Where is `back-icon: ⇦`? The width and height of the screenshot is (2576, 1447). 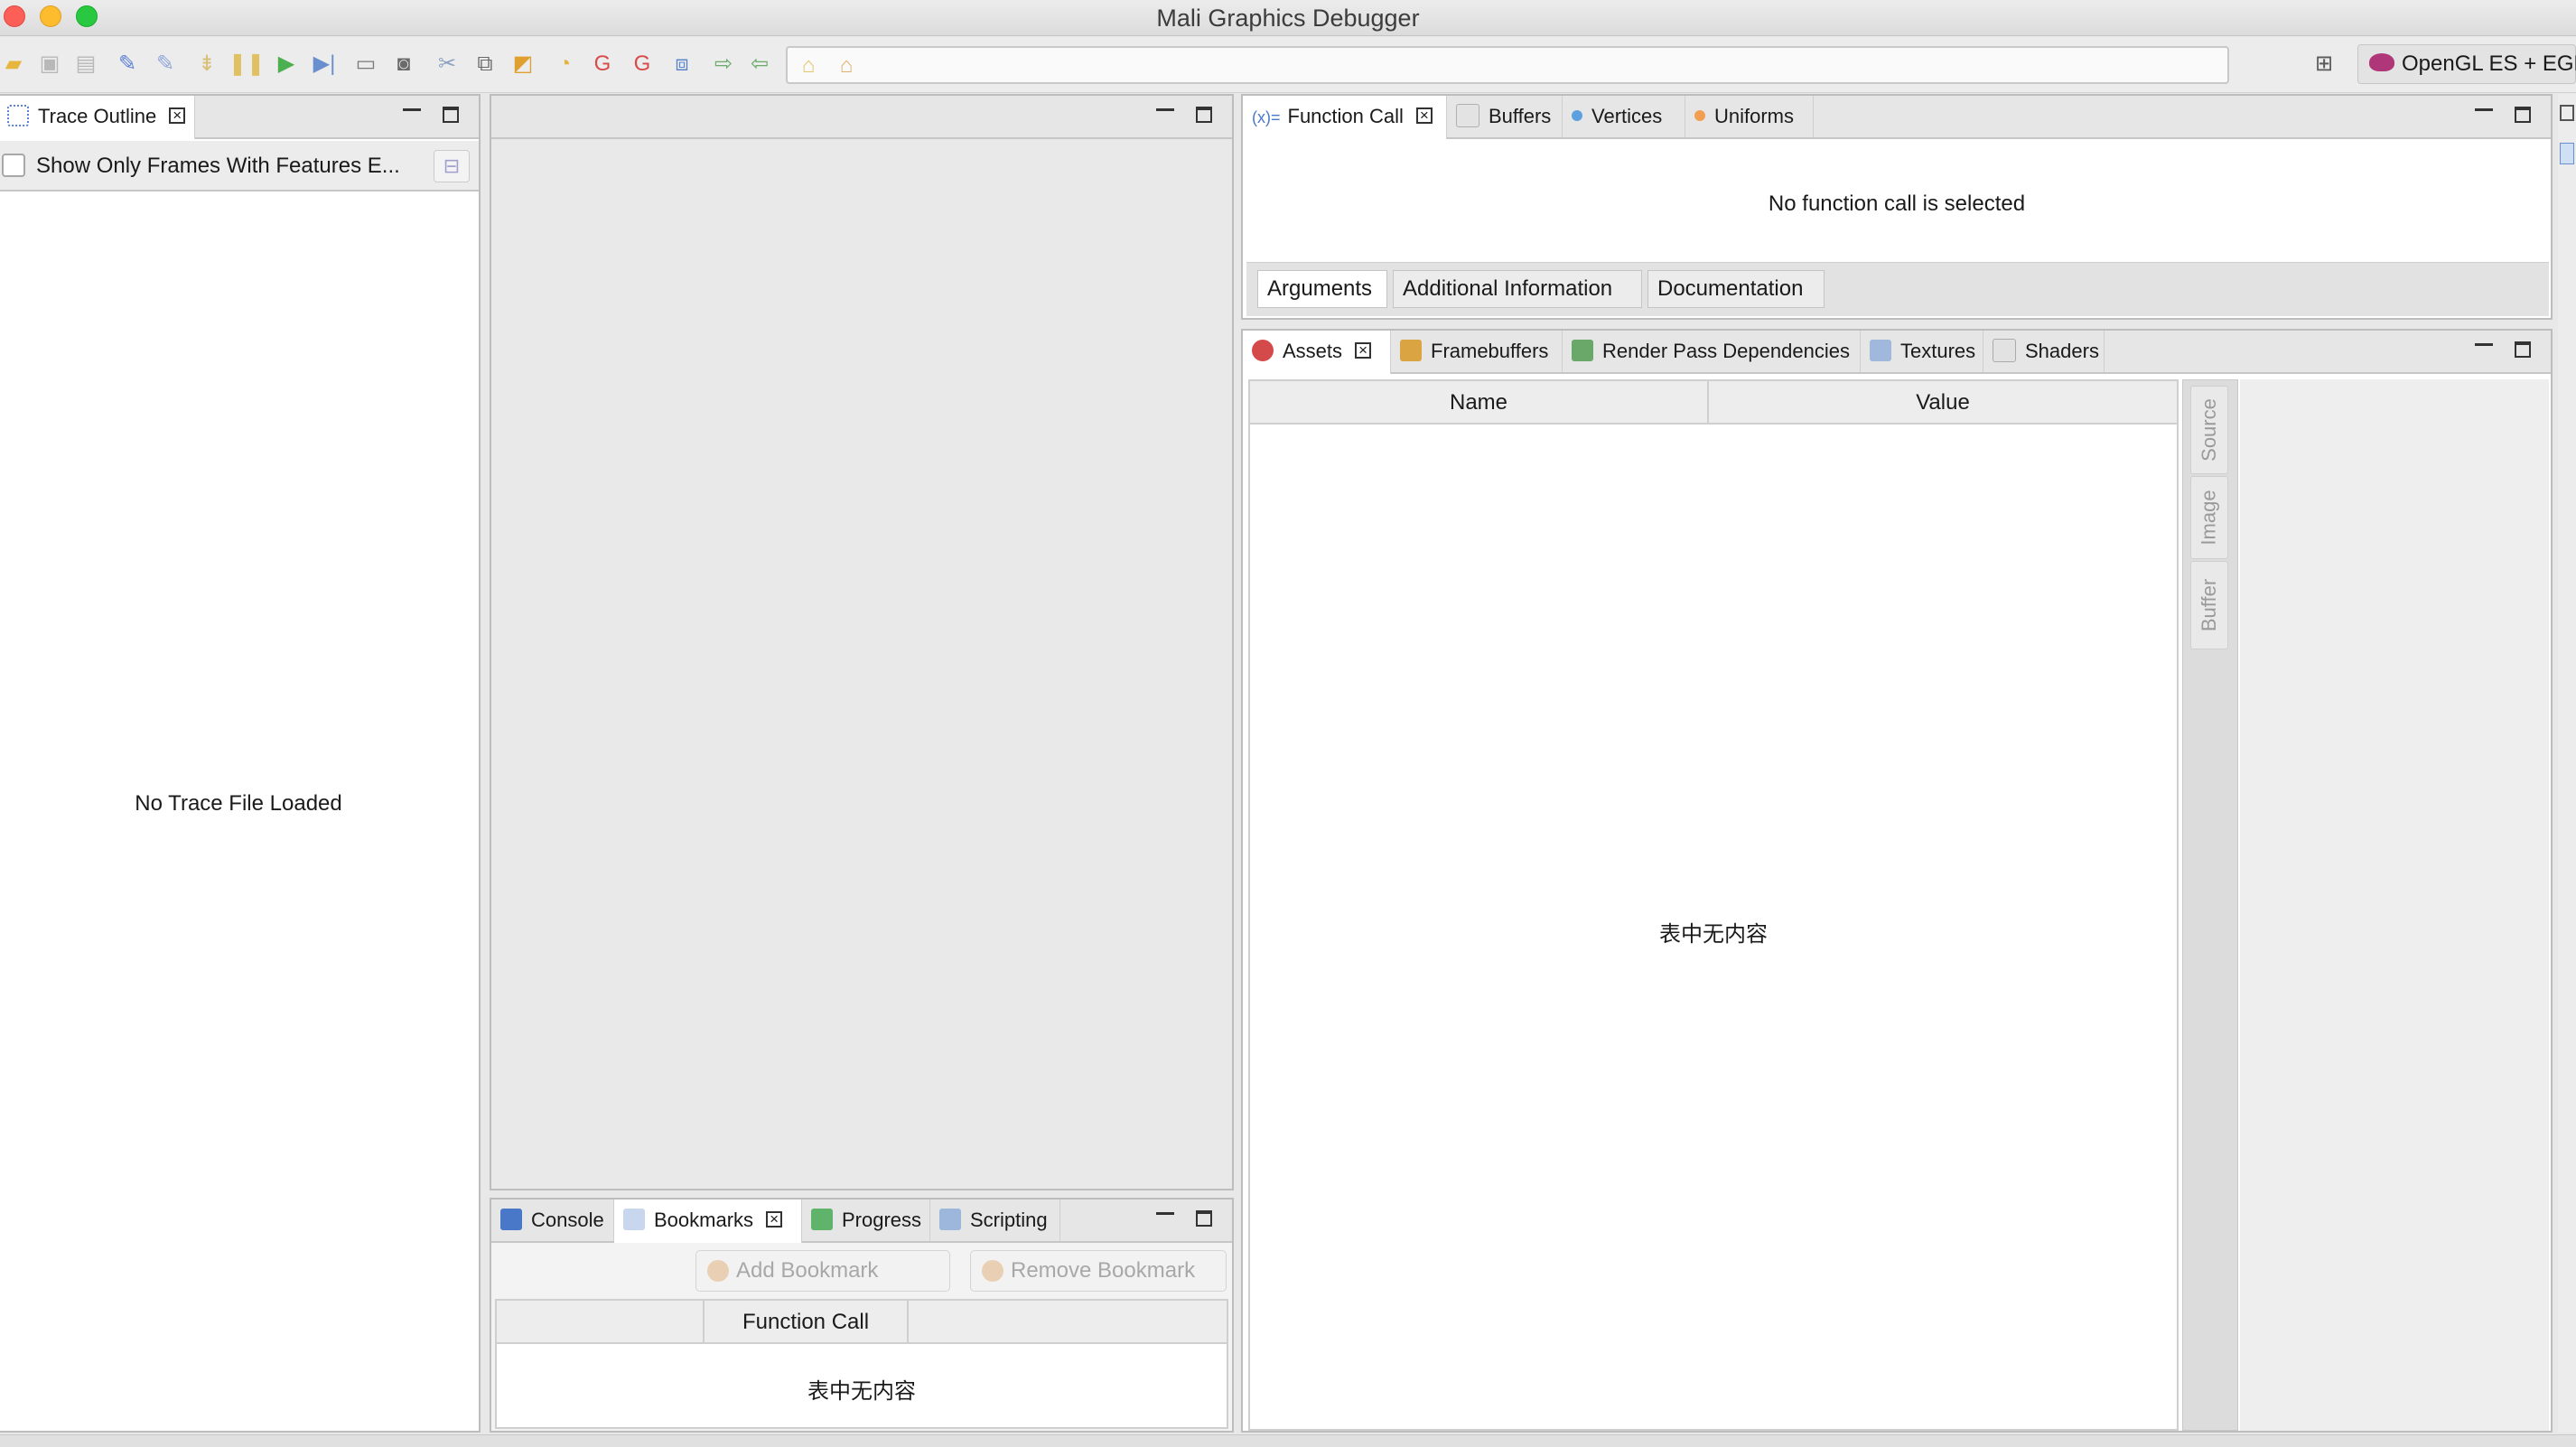 back-icon: ⇦ is located at coordinates (759, 64).